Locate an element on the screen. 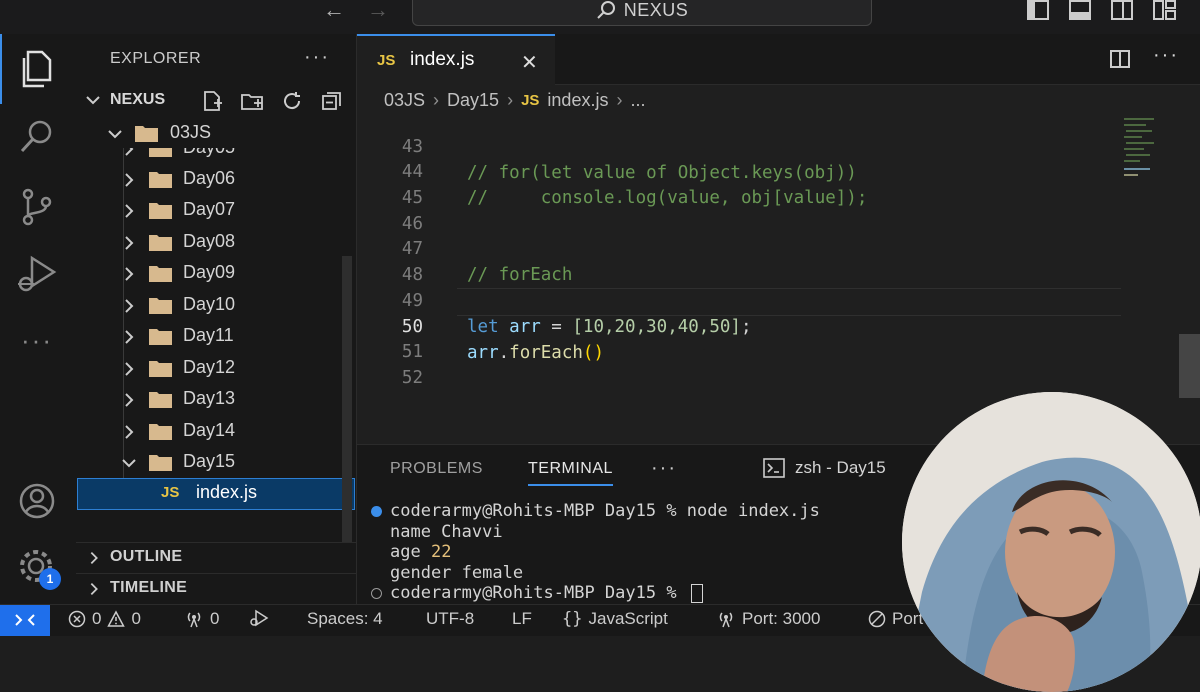  tab-terminal: TERMINAL is located at coordinates (570, 473).